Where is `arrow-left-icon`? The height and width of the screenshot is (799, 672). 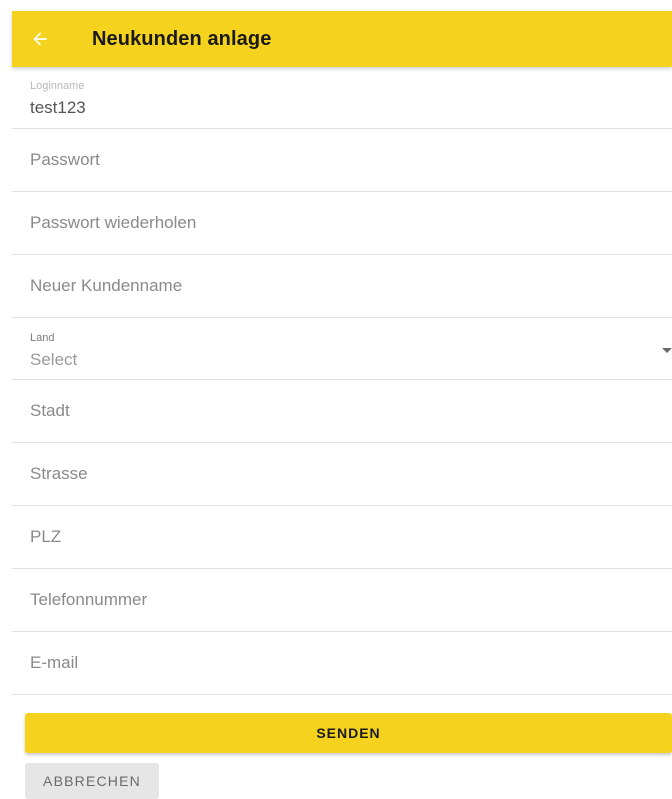
arrow-left-icon is located at coordinates (40, 39).